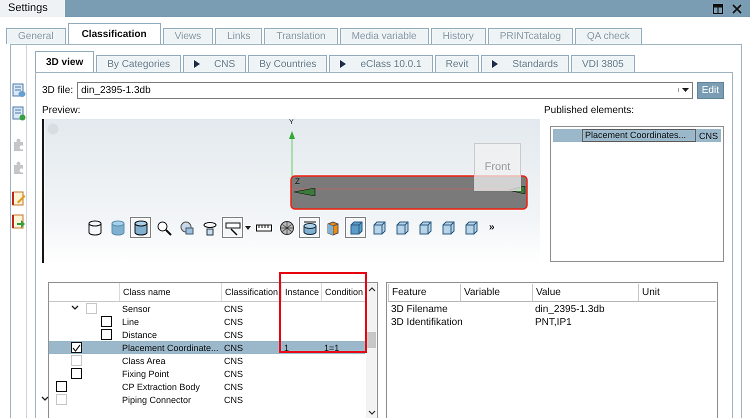 Image resolution: width=750 pixels, height=418 pixels. I want to click on column-header: Unit, so click(677, 292).